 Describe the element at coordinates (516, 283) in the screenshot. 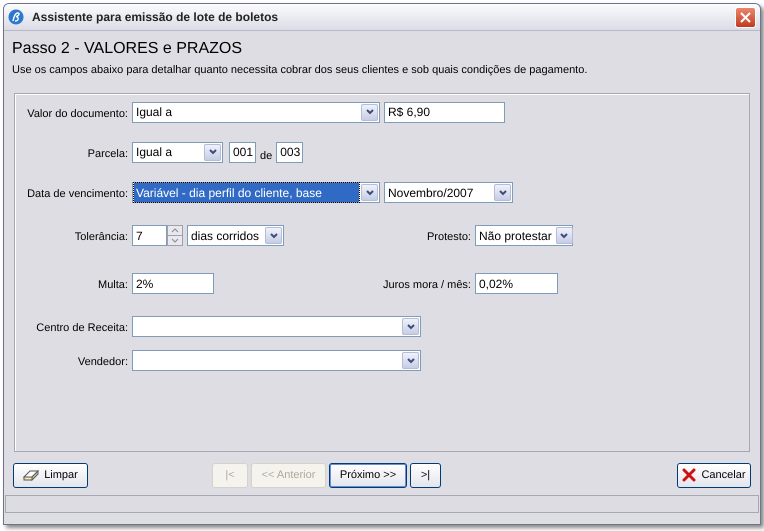

I see `interest-field: 0,02%` at that location.